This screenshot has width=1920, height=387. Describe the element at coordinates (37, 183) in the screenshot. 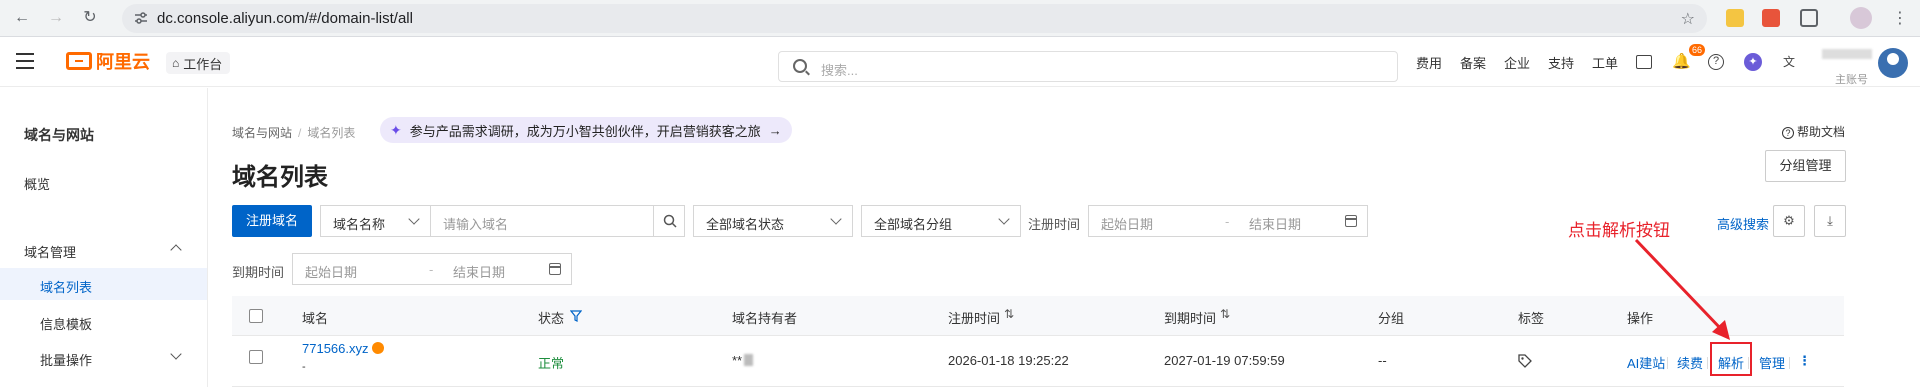

I see `sidebar-item-overview: 概览` at that location.